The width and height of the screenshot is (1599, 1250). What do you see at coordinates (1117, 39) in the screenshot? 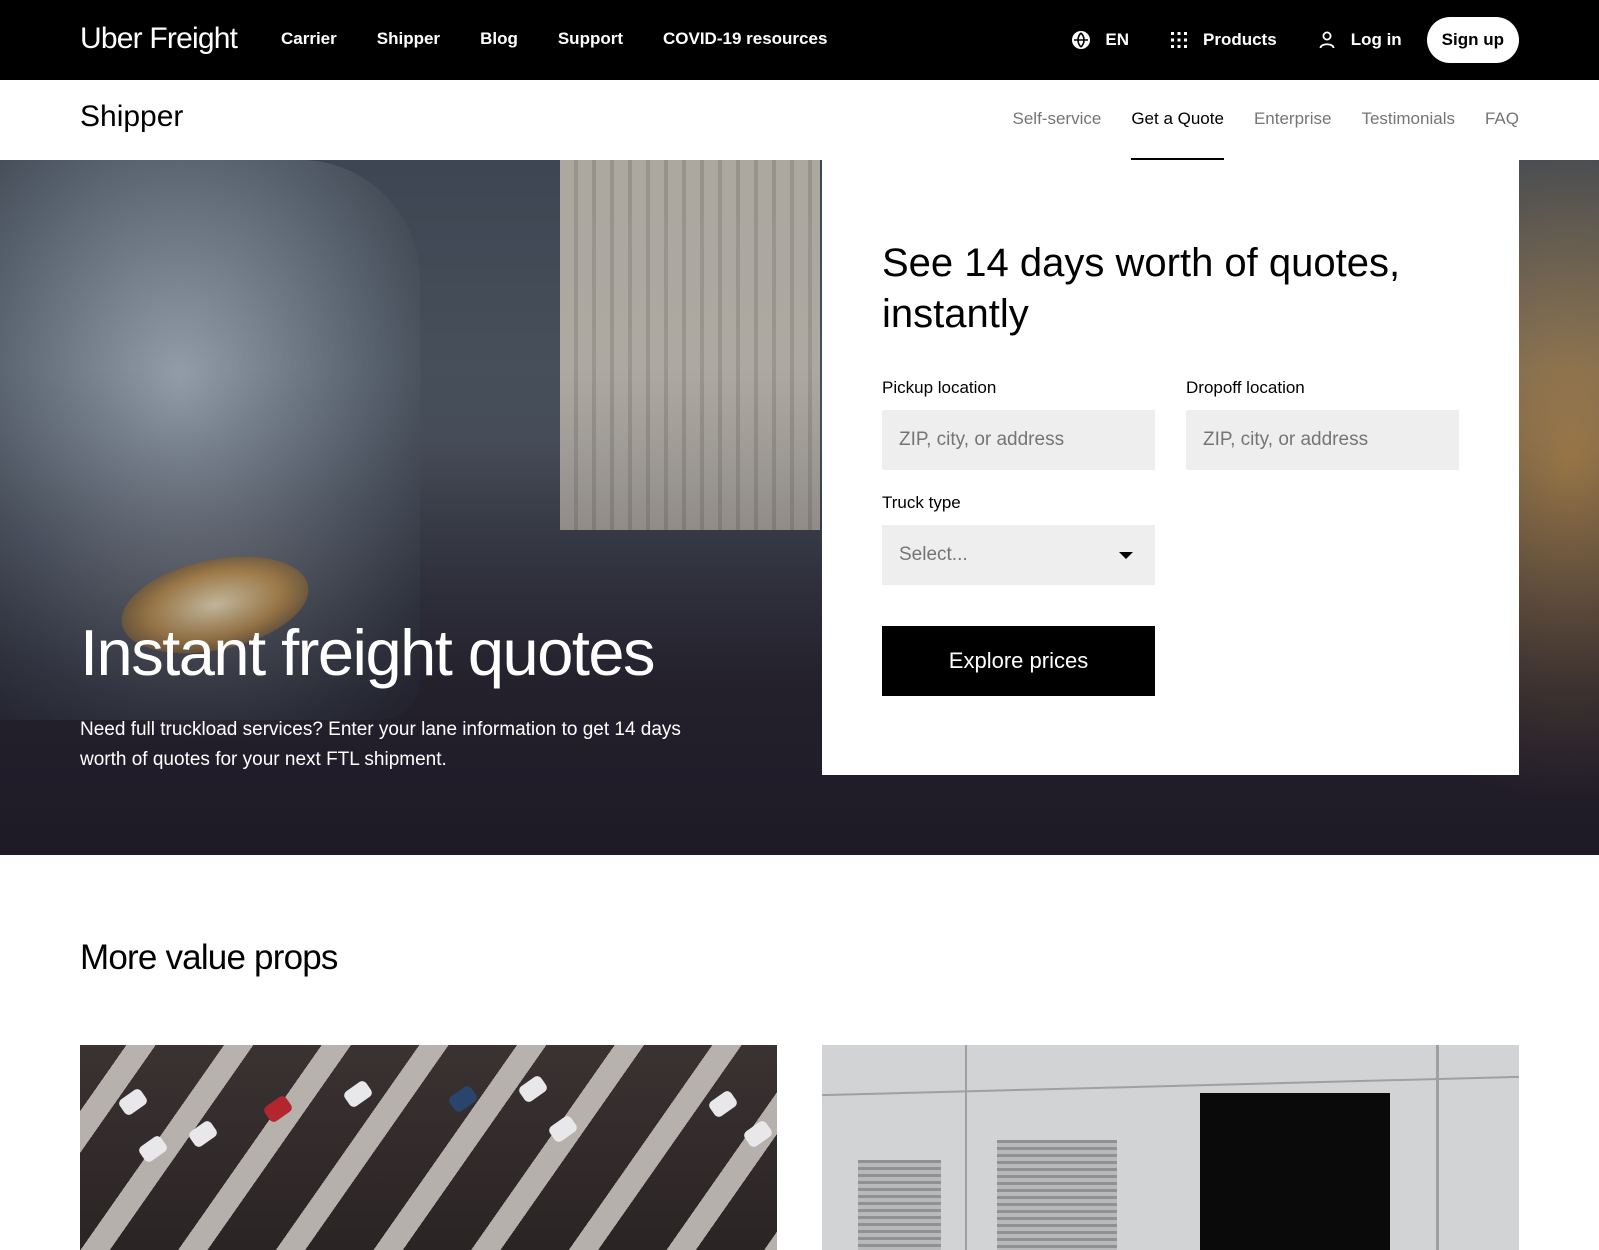
I see `language-label: EN` at bounding box center [1117, 39].